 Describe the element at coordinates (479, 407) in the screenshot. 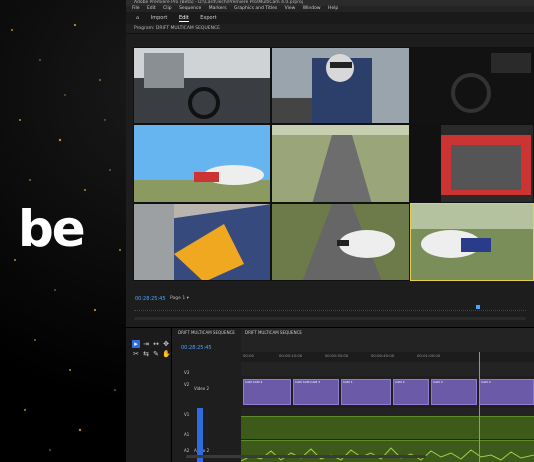

I see `timeline-playhead` at that location.